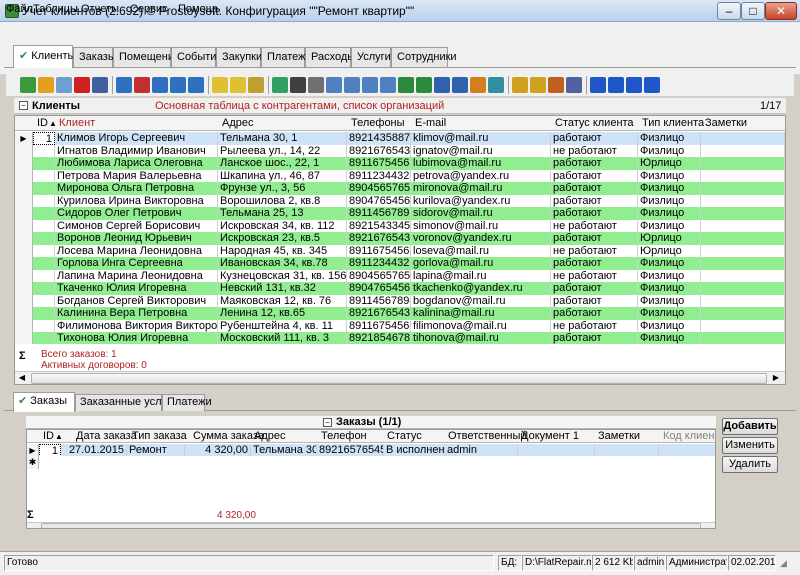 This screenshot has height=575, width=800. What do you see at coordinates (652, 85) in the screenshot?
I see `last-record-icon` at bounding box center [652, 85].